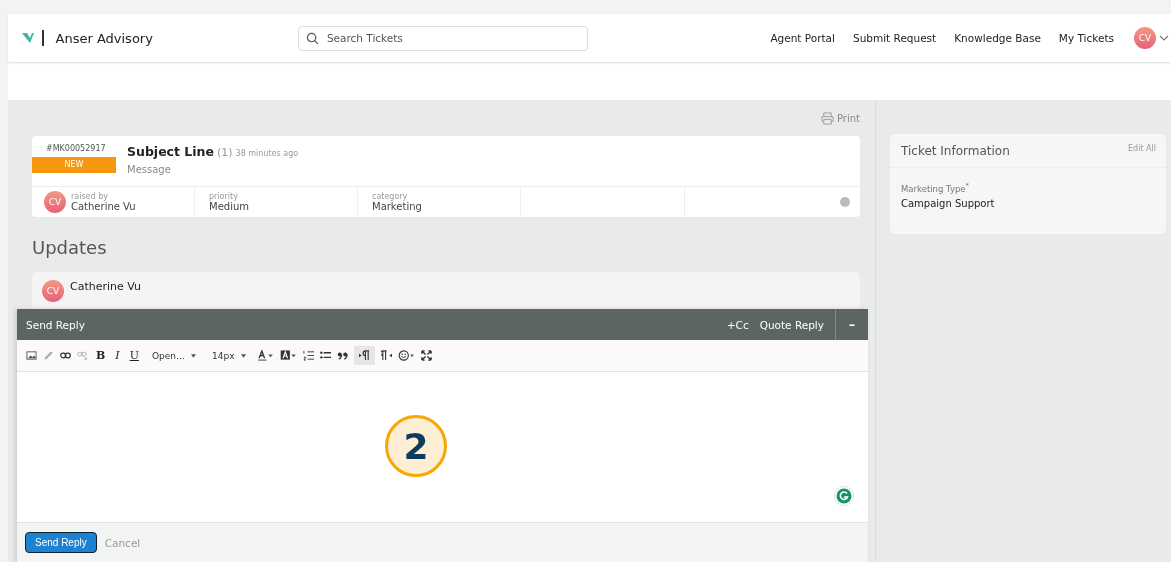  I want to click on field-value: Medium, so click(229, 206).